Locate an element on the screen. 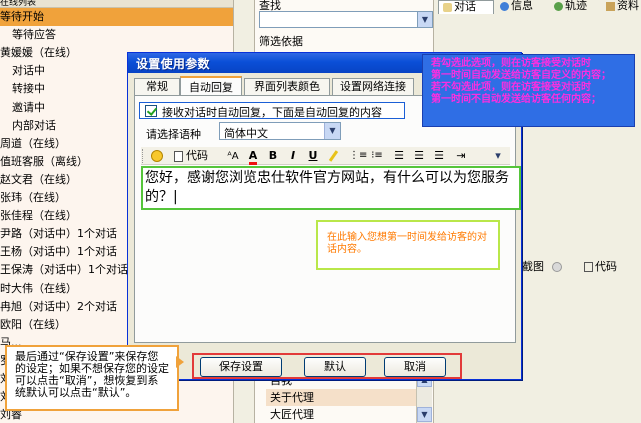  indent-button: ⇥ is located at coordinates (461, 156).